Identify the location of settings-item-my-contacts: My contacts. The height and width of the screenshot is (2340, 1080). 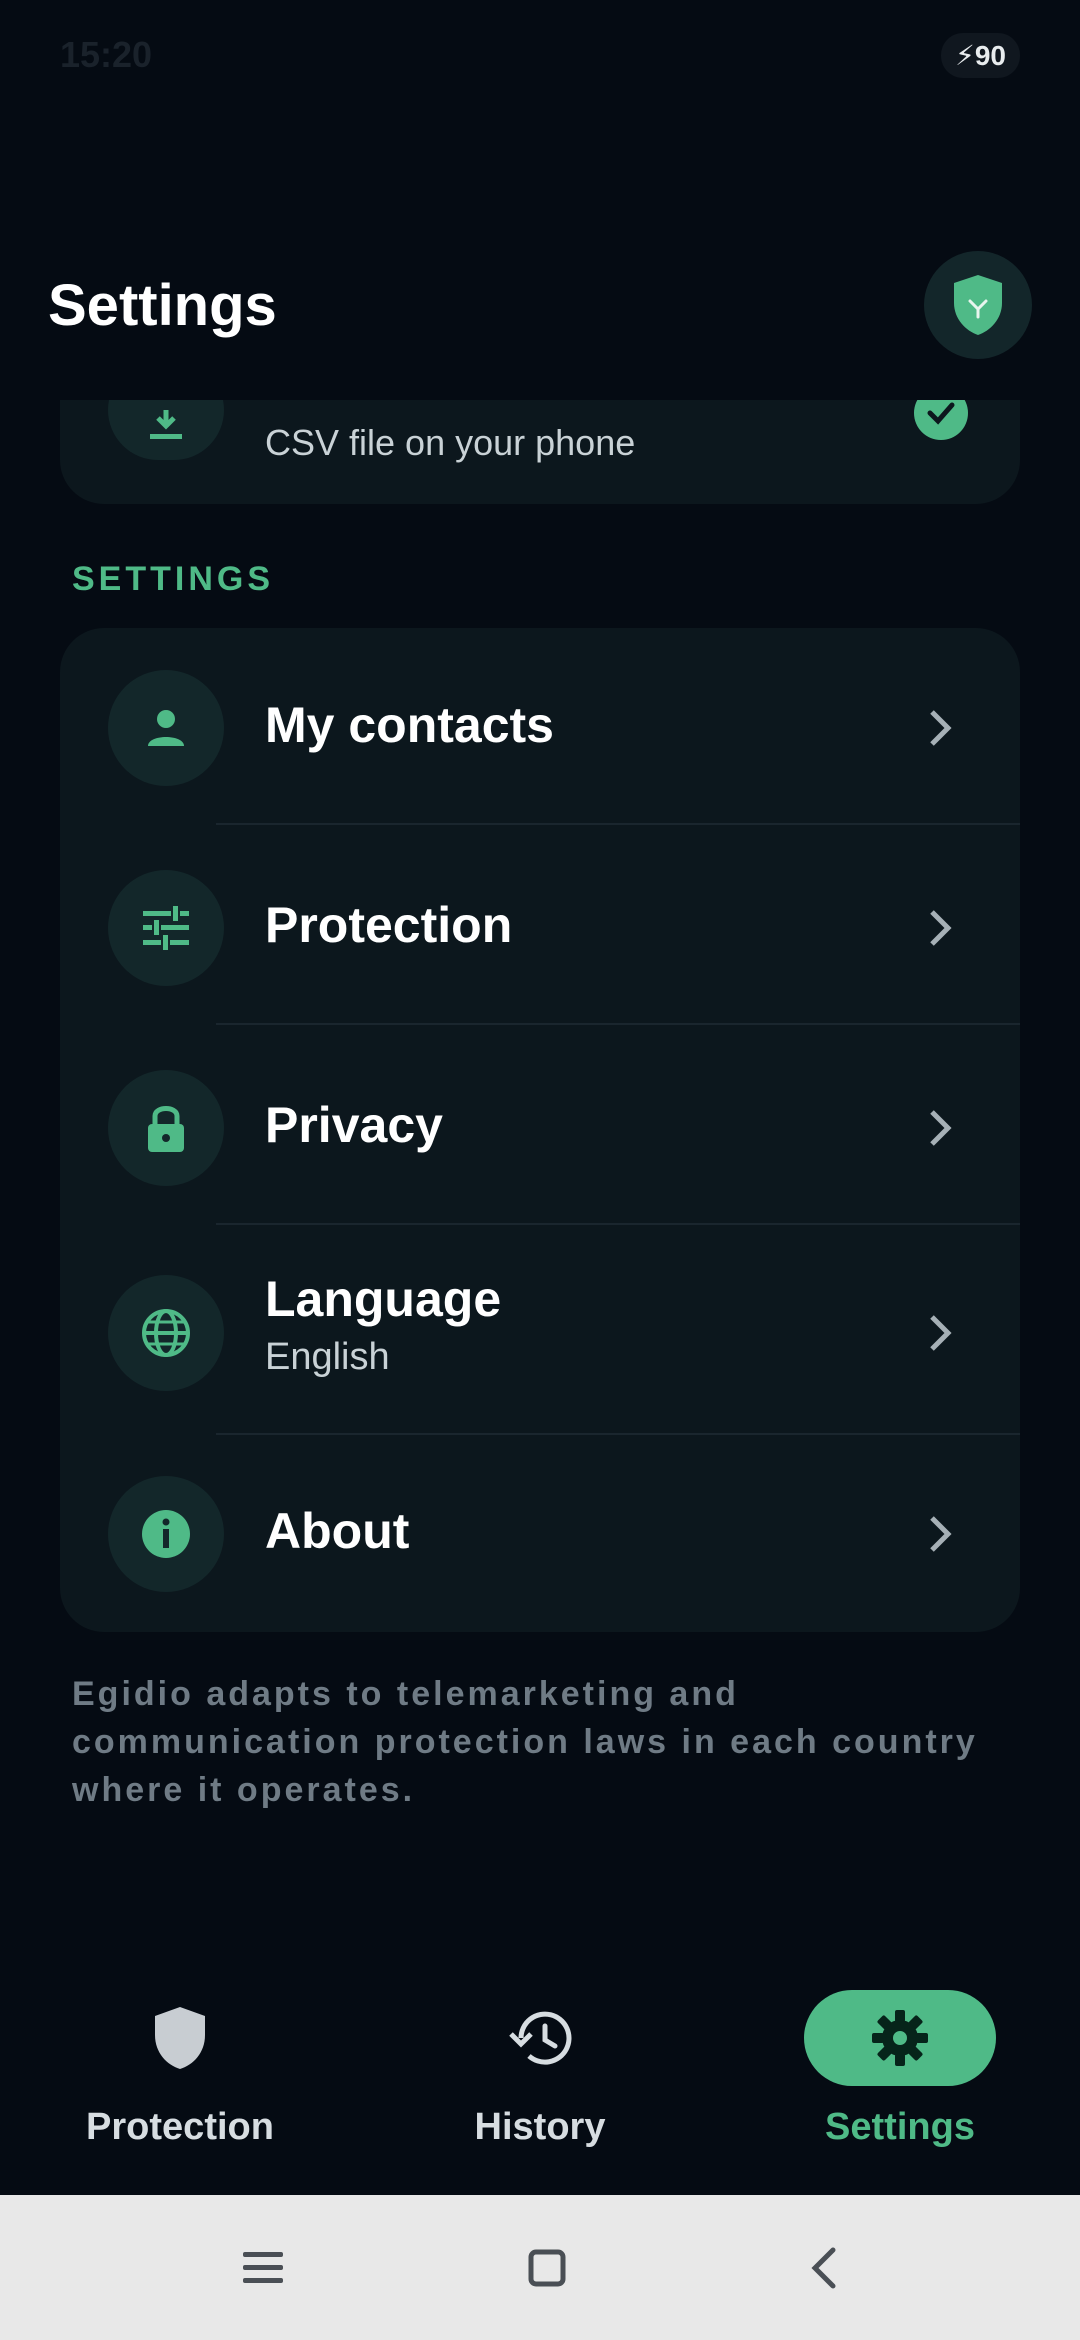
(540, 728).